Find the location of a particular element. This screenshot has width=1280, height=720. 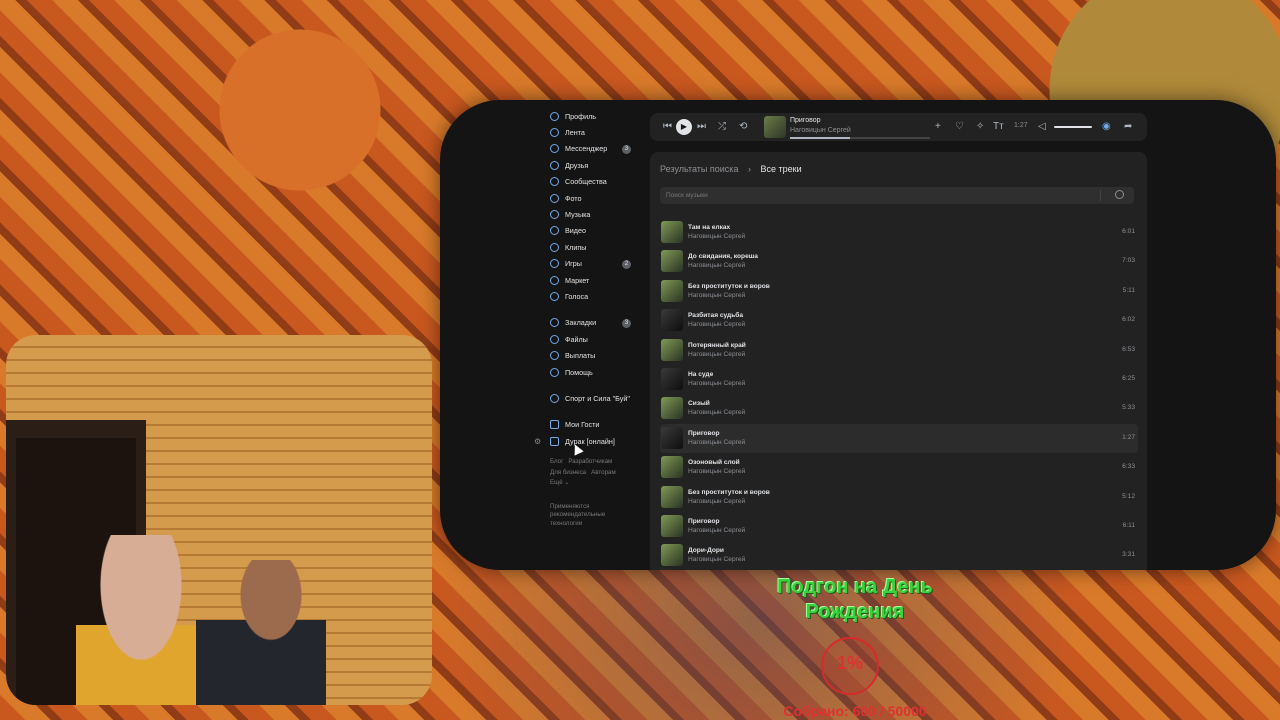

sidebar-item-my-guests: Мои Гости is located at coordinates (600, 425).